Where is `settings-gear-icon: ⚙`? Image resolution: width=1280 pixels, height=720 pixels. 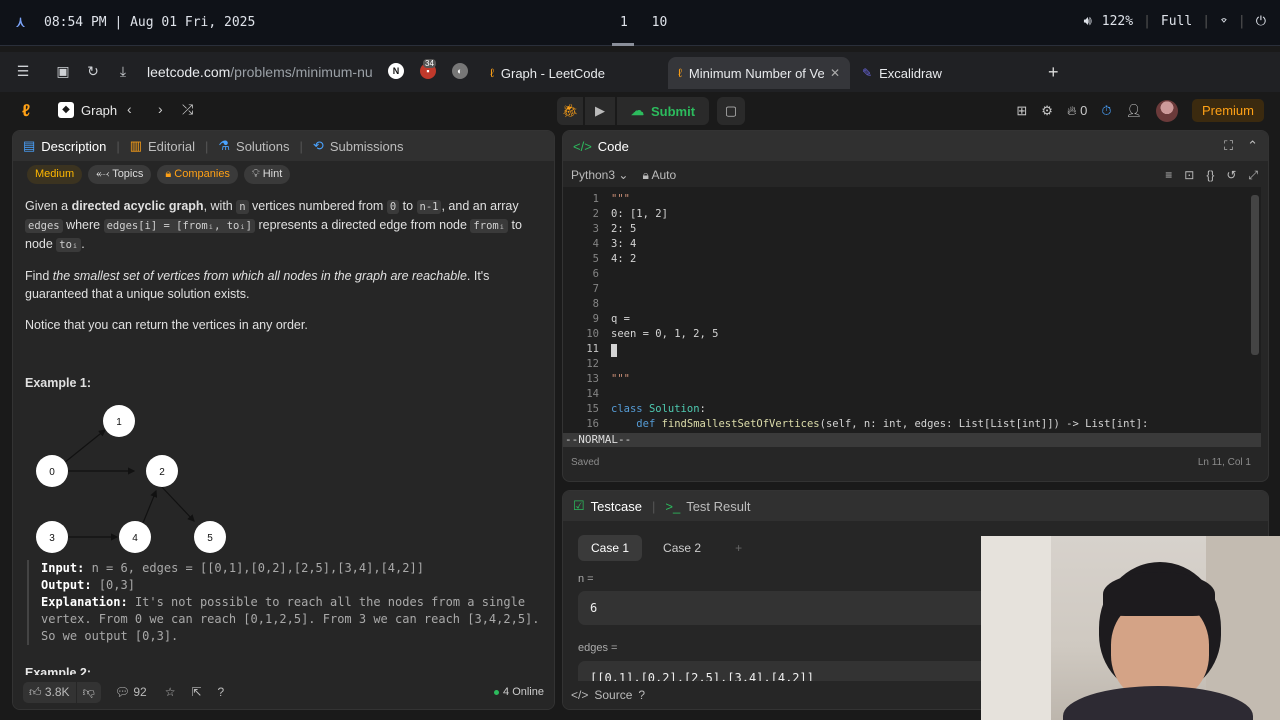
settings-gear-icon: ⚙ is located at coordinates (1047, 111).